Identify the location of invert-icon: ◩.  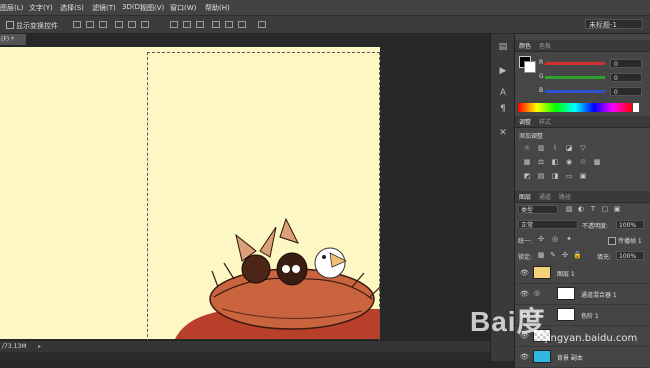
(527, 176).